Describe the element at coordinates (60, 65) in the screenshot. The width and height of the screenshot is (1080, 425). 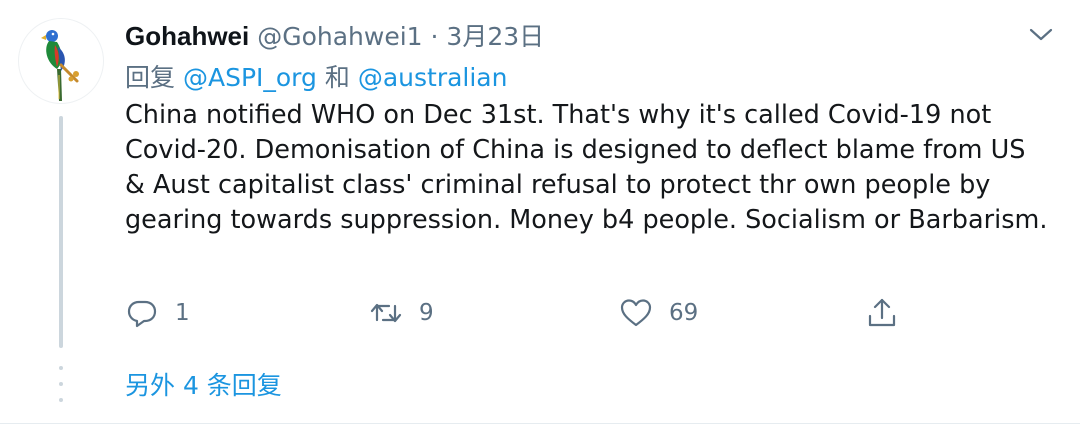
I see `parrot-avatar-icon` at that location.